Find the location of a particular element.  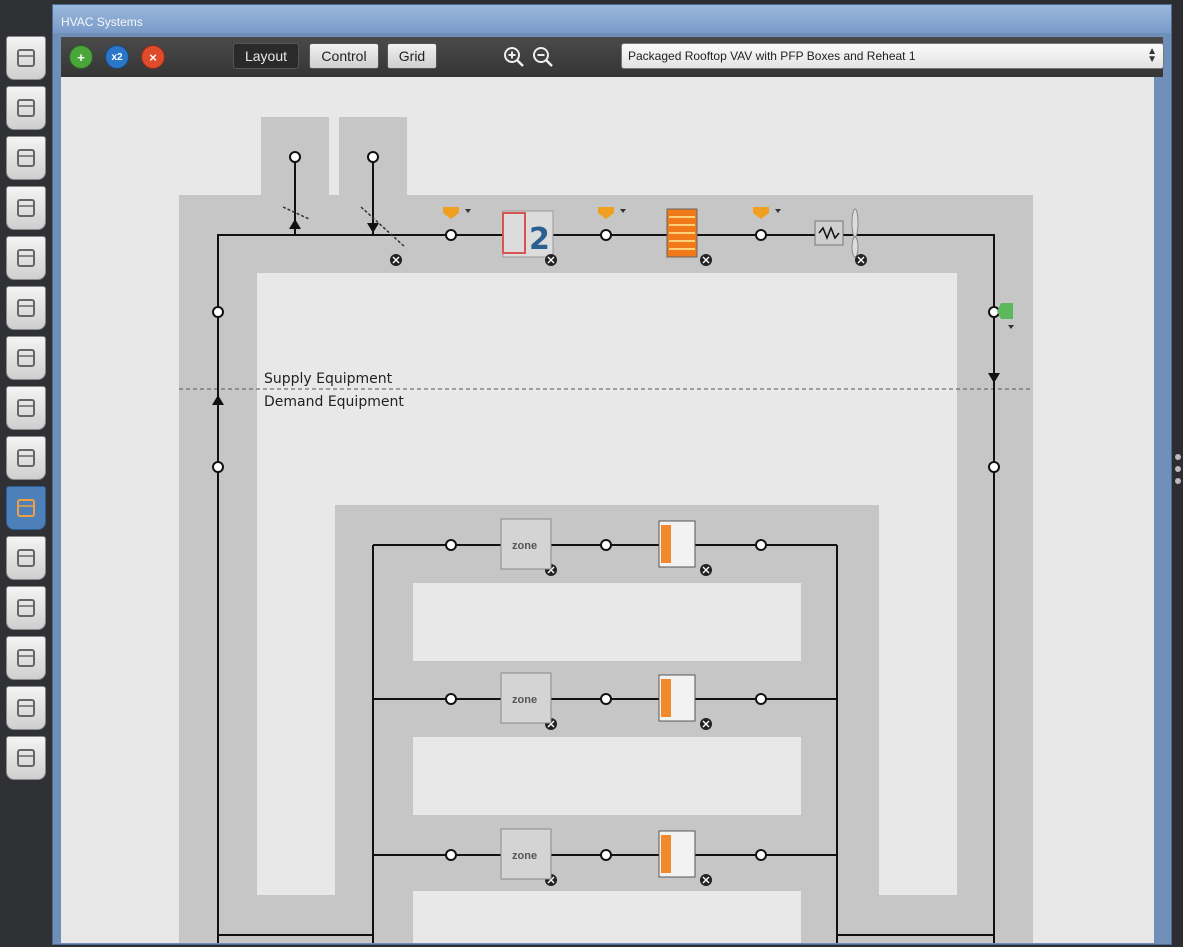

globe-icon is located at coordinates (26, 58).